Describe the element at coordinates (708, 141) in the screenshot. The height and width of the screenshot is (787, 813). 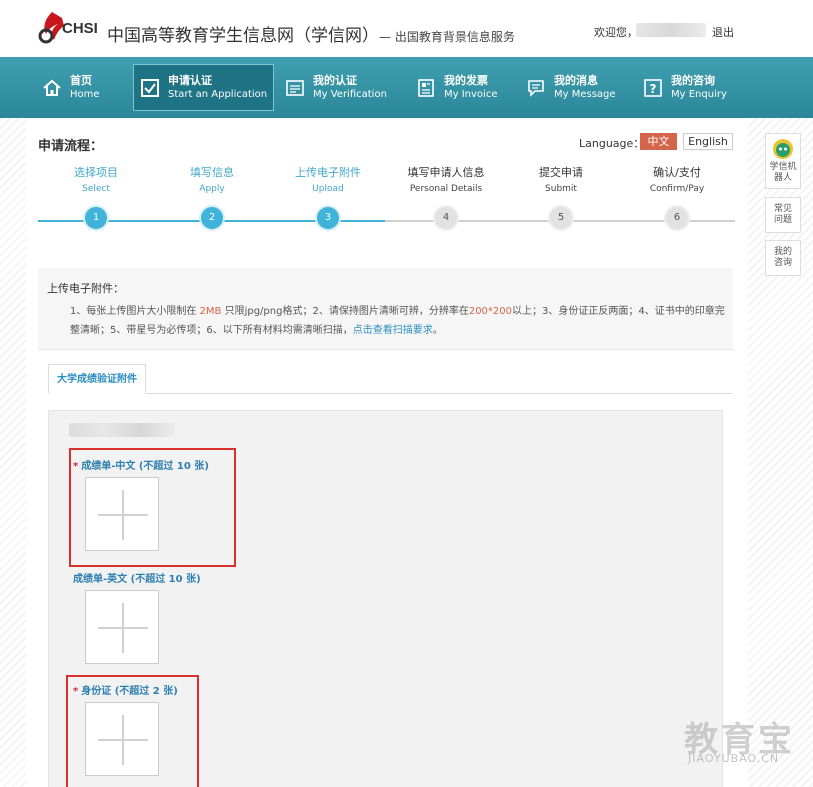
I see `lang-en-button: English` at that location.